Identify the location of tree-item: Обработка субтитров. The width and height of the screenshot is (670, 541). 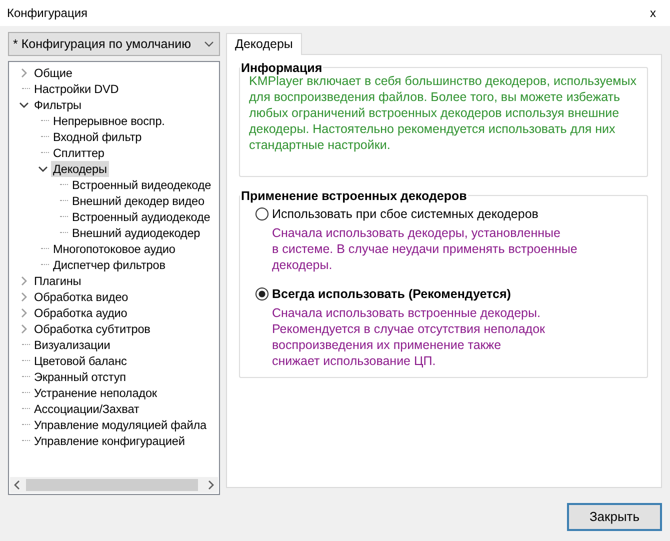
(92, 328).